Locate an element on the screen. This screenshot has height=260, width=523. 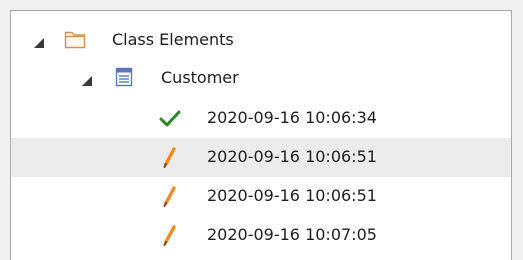
tree-node-customer: Customer is located at coordinates (261, 78).